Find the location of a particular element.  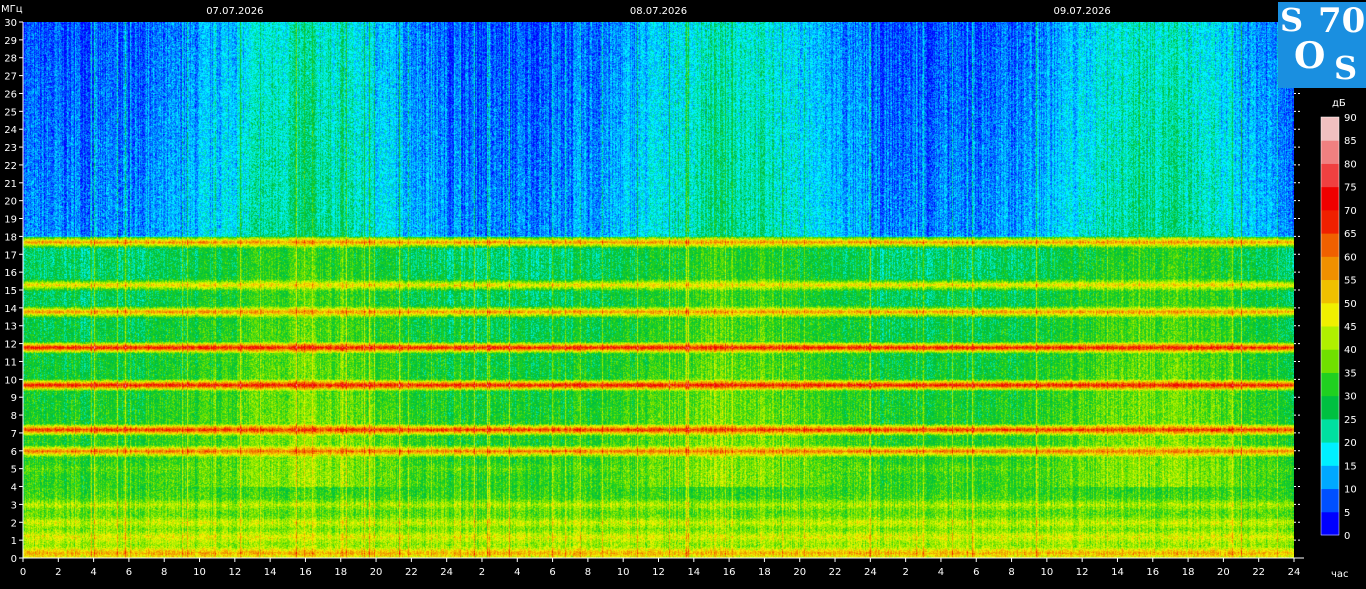

sos70-logo: S 70 O S is located at coordinates (1322, 45).